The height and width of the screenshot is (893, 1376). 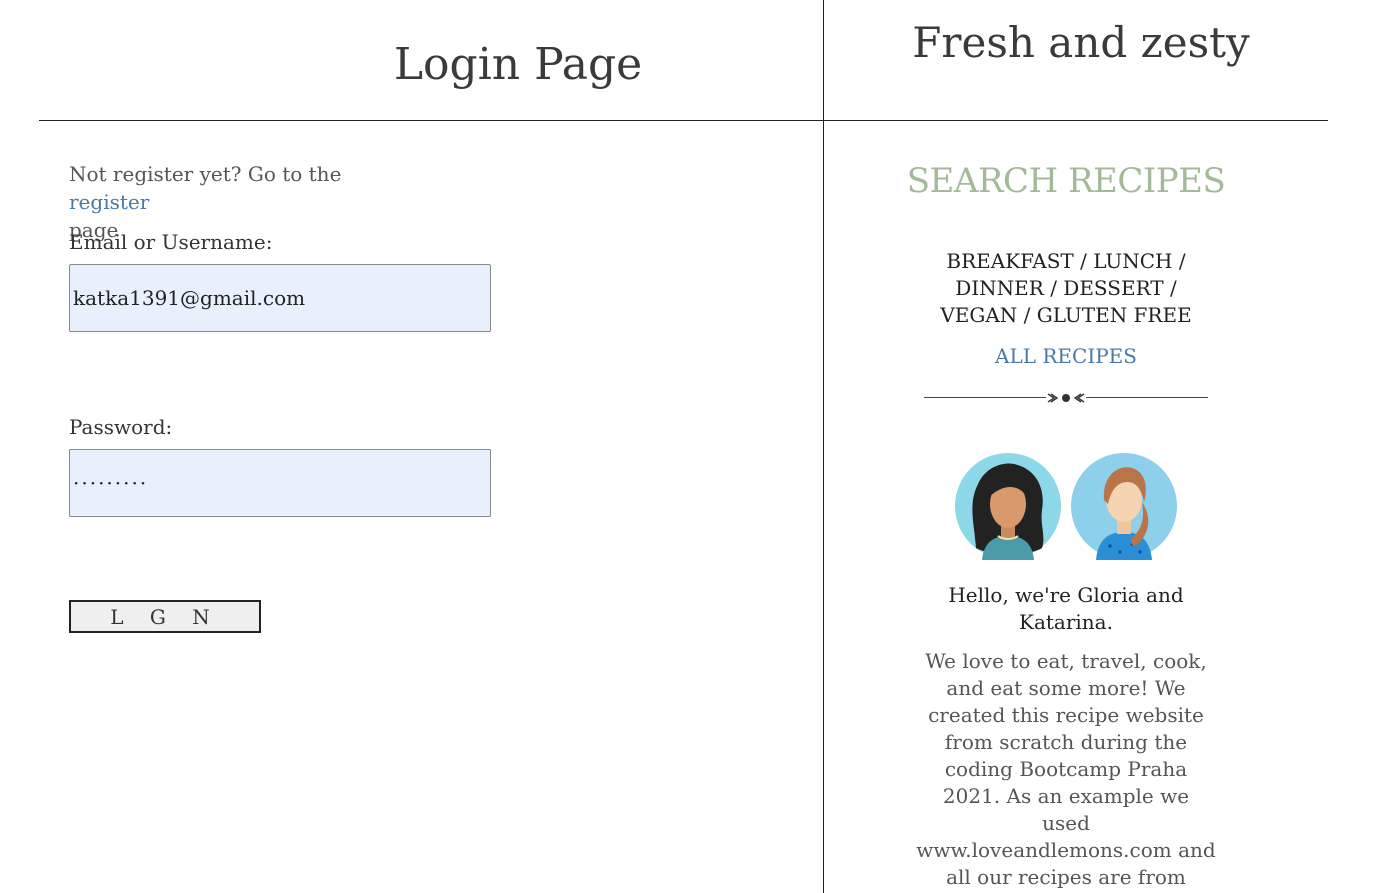 I want to click on register-link: register, so click(x=109, y=202).